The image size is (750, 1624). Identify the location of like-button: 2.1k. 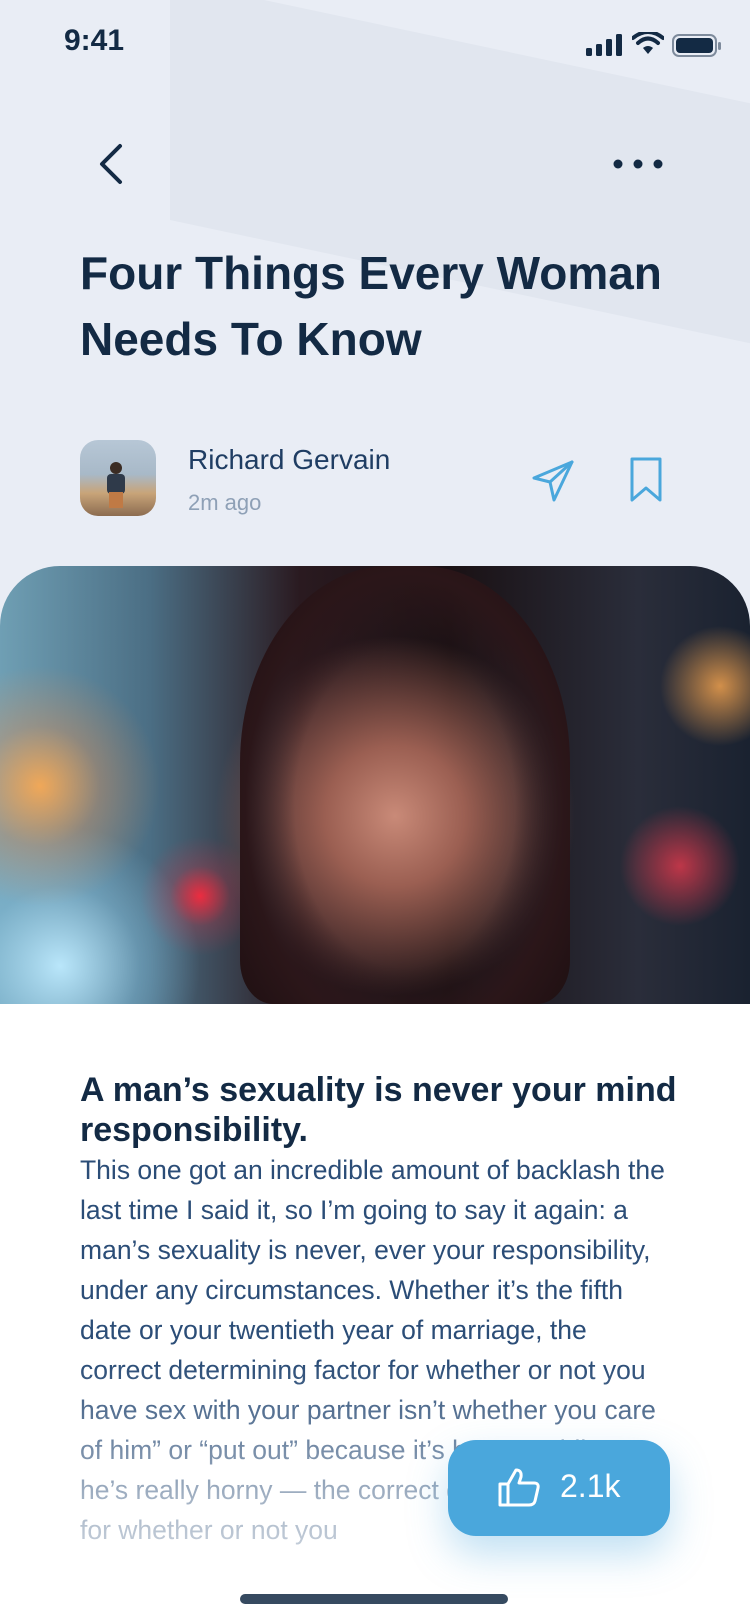
(559, 1488).